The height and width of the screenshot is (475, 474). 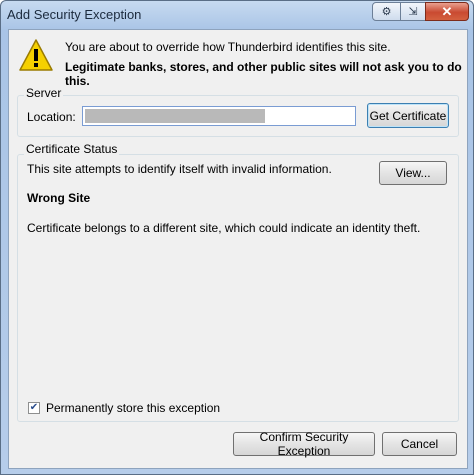 What do you see at coordinates (175, 116) in the screenshot?
I see `location-redacted-value` at bounding box center [175, 116].